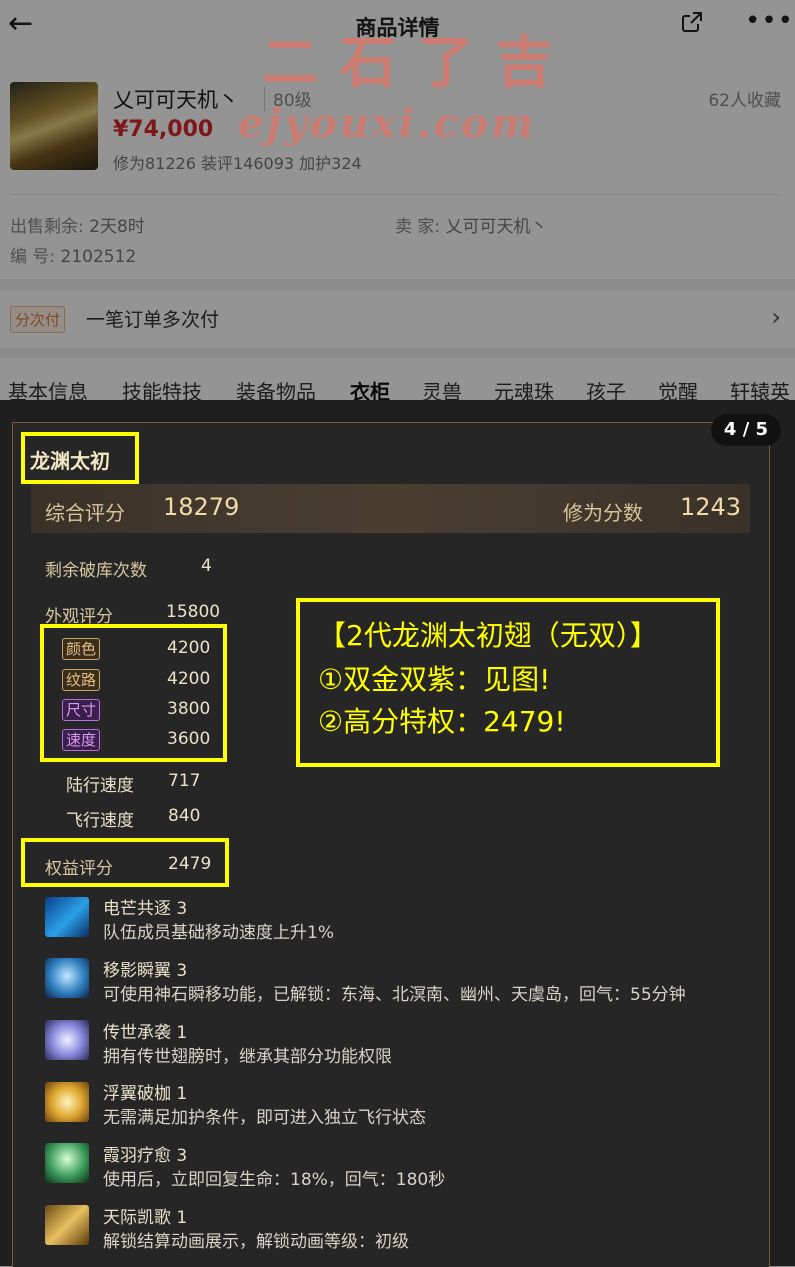 Image resolution: width=795 pixels, height=1267 pixels. What do you see at coordinates (434, 679) in the screenshot?
I see `callout-line-2: ①双金双紫：见图!` at bounding box center [434, 679].